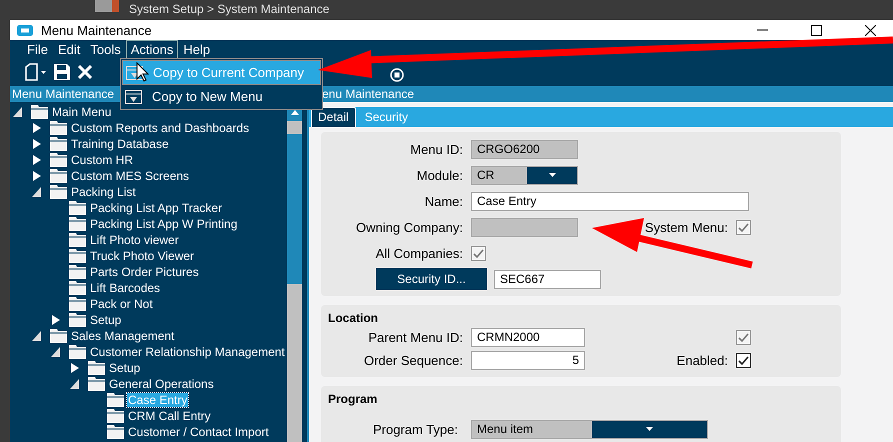 This screenshot has width=893, height=442. Describe the element at coordinates (353, 318) in the screenshot. I see `section-title: Location` at that location.